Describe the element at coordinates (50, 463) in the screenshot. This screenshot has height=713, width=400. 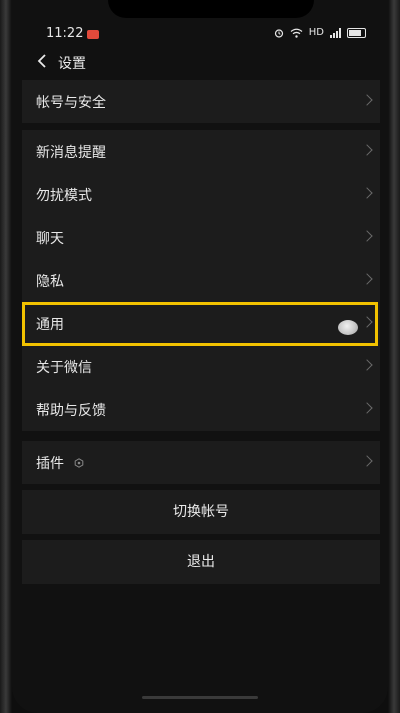
I see `settings-item-label: 插件` at that location.